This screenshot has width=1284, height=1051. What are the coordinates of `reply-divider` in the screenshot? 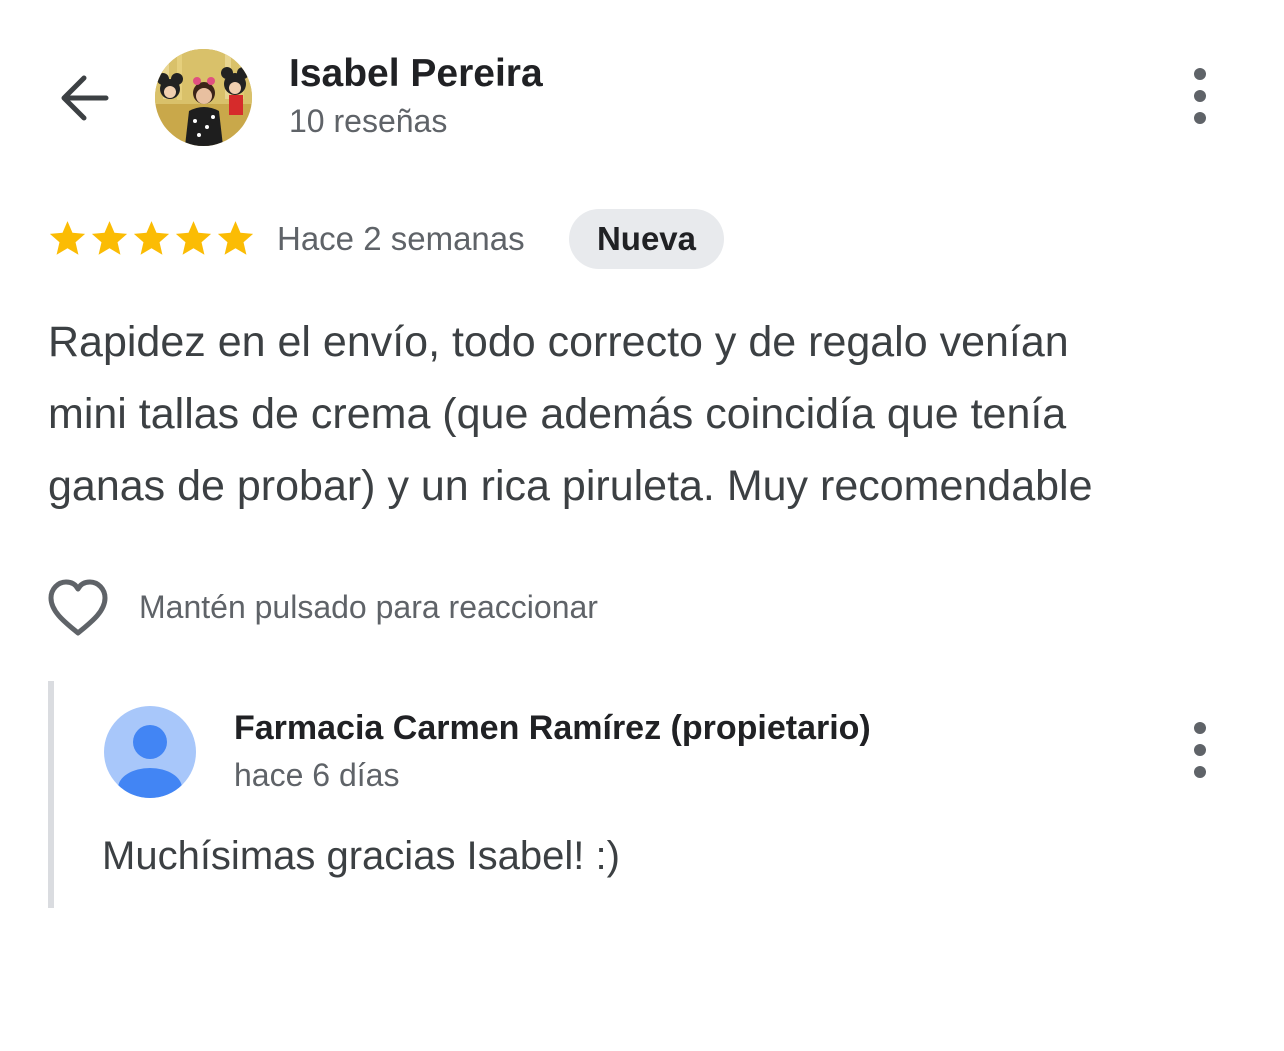 It's located at (51, 794).